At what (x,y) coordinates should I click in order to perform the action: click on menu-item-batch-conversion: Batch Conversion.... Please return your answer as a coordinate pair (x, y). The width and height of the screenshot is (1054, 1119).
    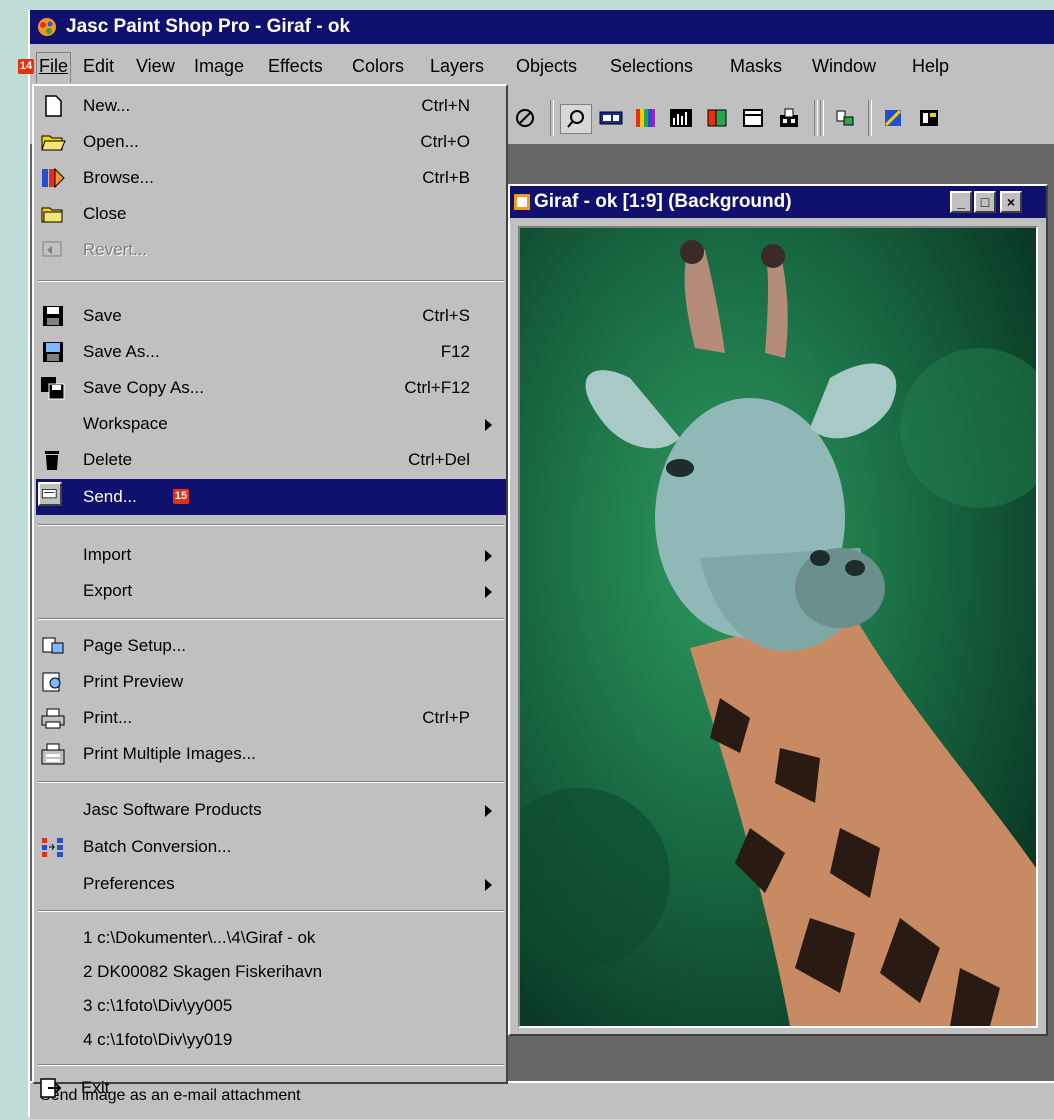
    Looking at the image, I should click on (271, 847).